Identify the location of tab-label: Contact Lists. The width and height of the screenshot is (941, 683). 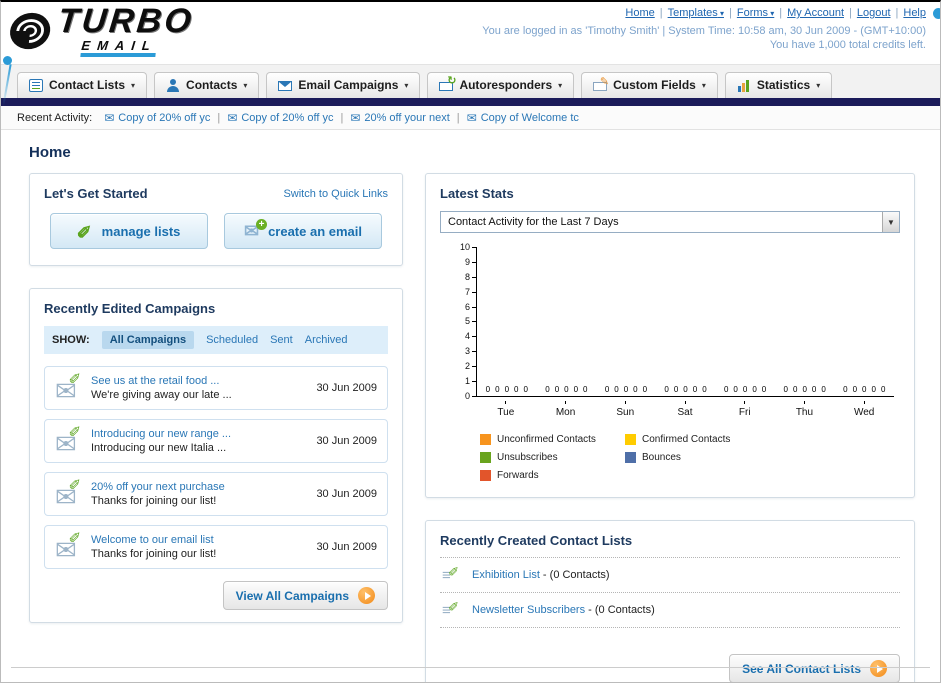
(87, 85).